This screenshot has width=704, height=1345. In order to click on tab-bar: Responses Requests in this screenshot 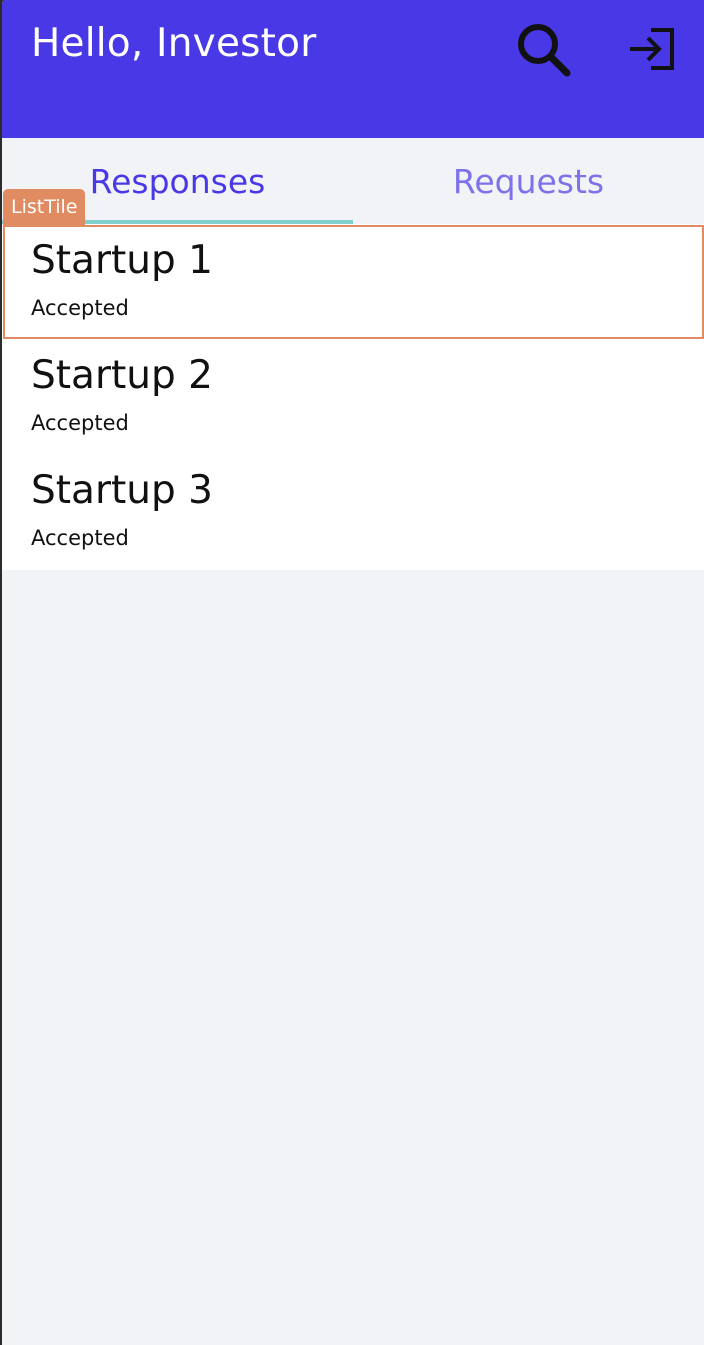, I will do `click(353, 181)`.